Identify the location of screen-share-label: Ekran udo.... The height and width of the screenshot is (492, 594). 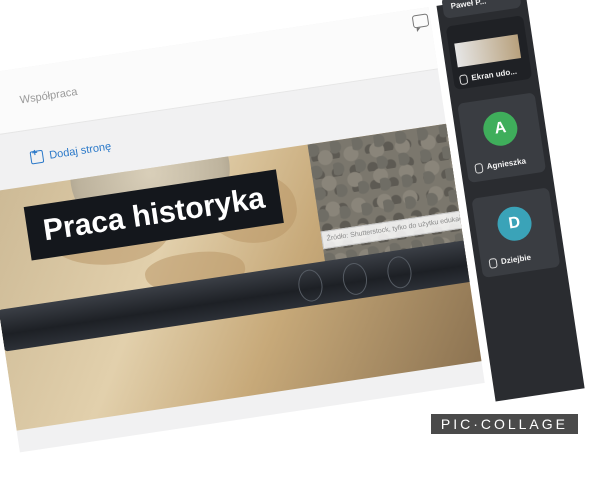
(494, 74).